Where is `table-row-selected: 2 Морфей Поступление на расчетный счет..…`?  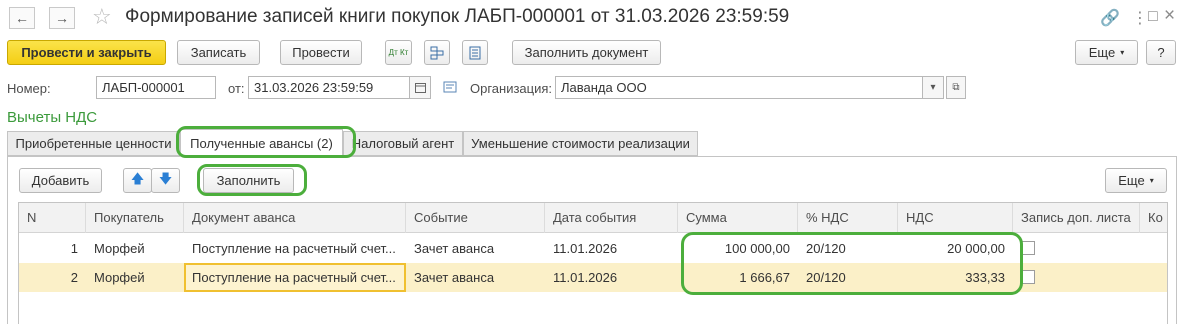
table-row-selected: 2 Морфей Поступление на расчетный счет..… is located at coordinates (593, 277).